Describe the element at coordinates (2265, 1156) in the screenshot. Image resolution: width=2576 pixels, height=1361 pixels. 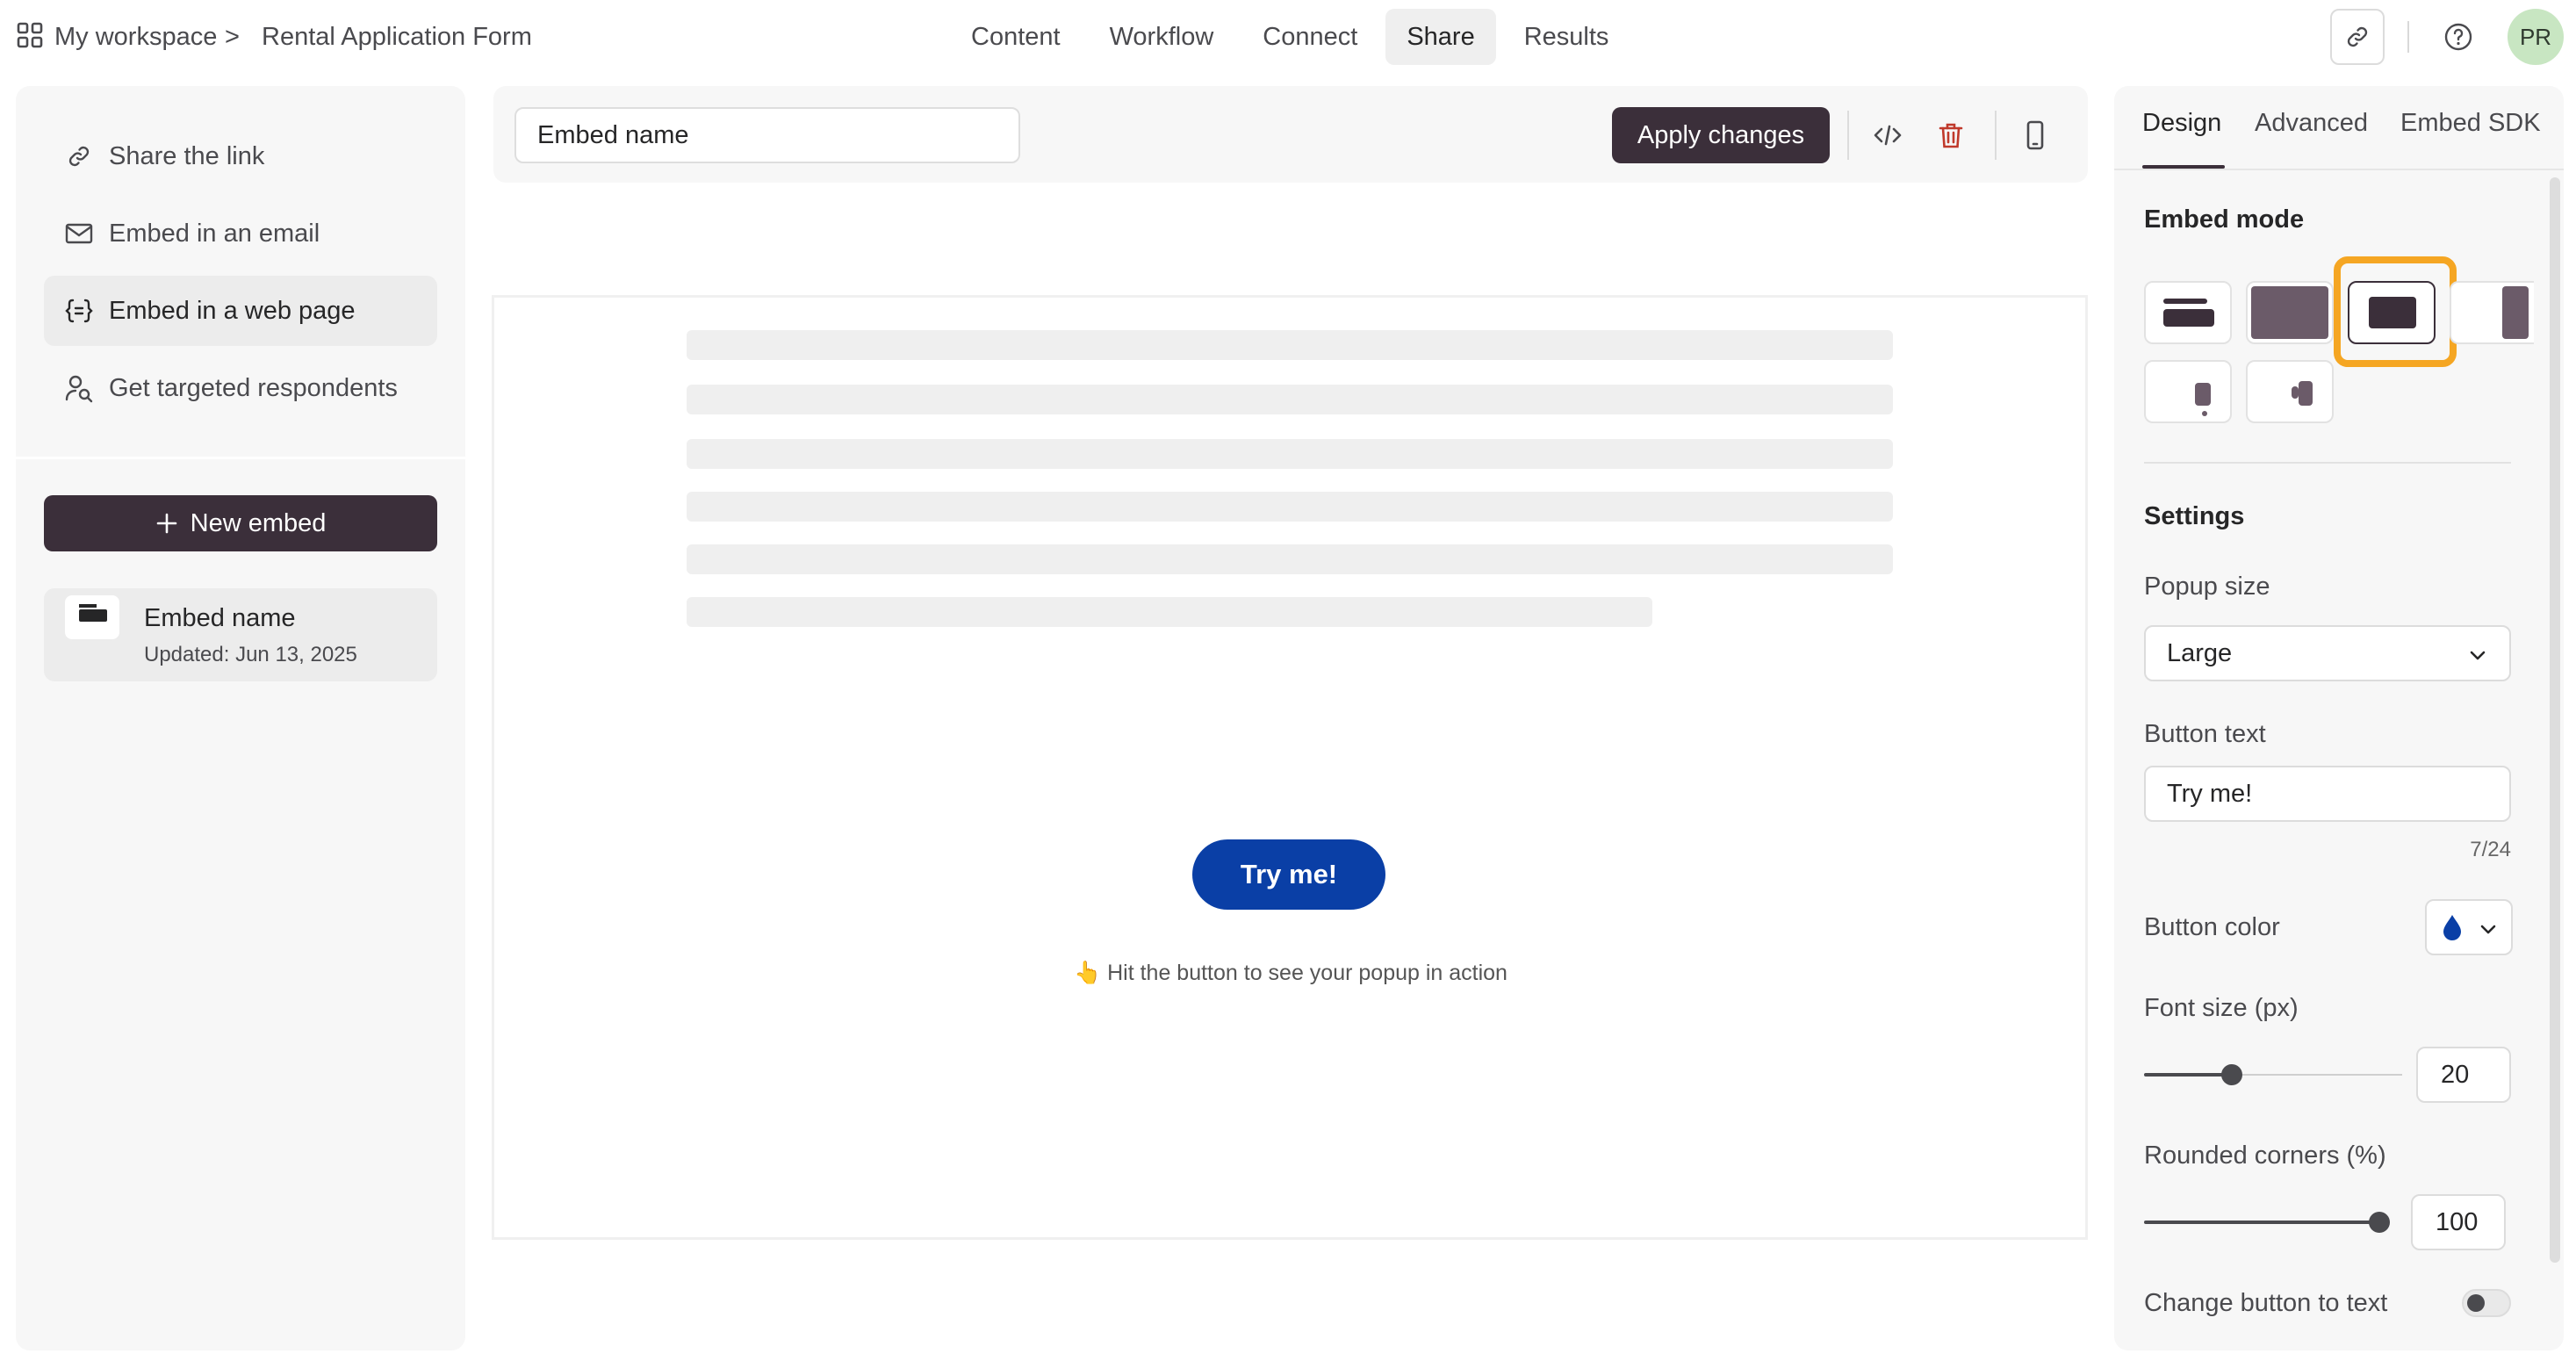
I see `rounded-corners-label: Rounded corners (%)` at that location.